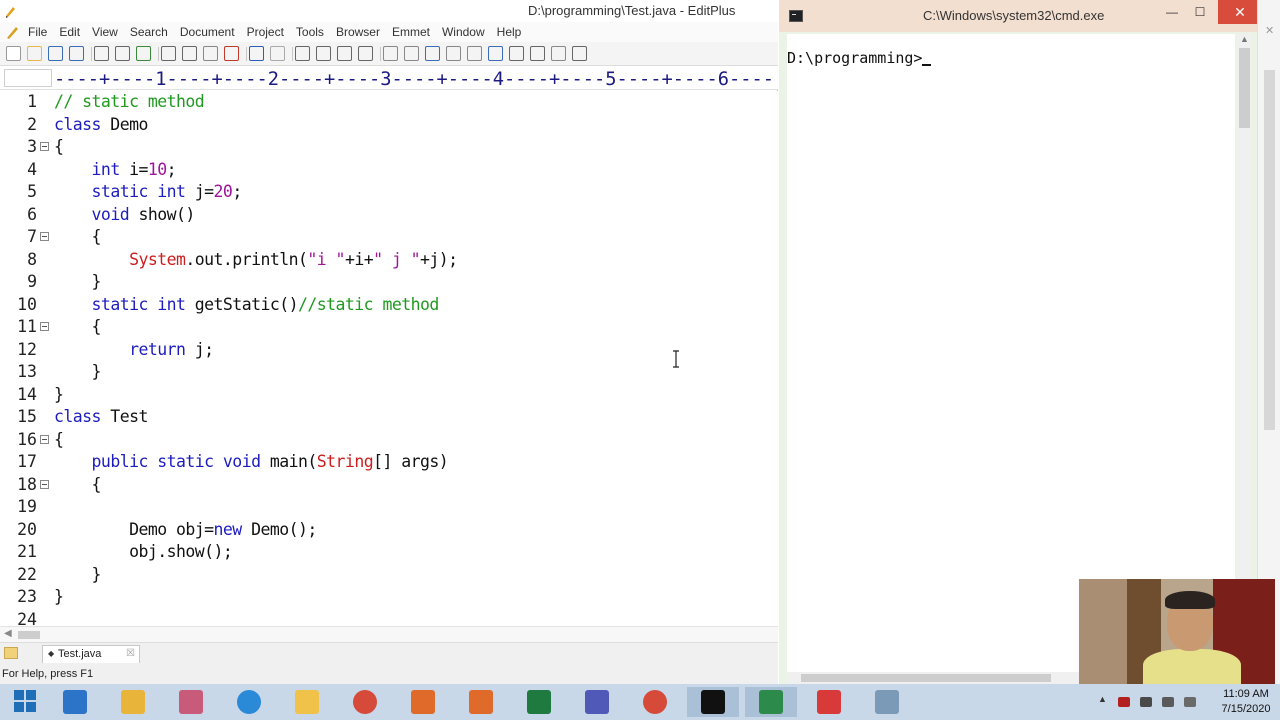 This screenshot has height=720, width=1280. What do you see at coordinates (207, 32) in the screenshot?
I see `menu-item-document: Document` at bounding box center [207, 32].